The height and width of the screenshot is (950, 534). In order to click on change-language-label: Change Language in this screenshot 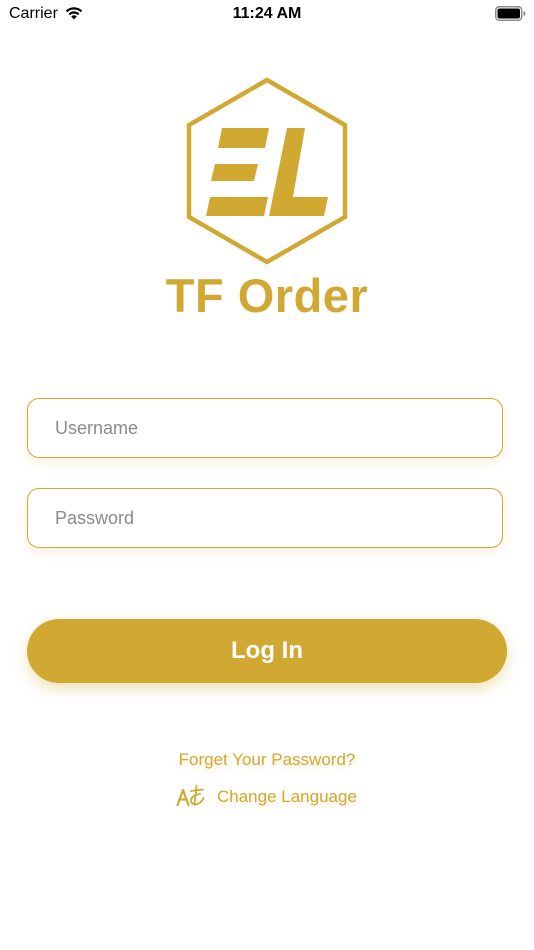, I will do `click(287, 796)`.